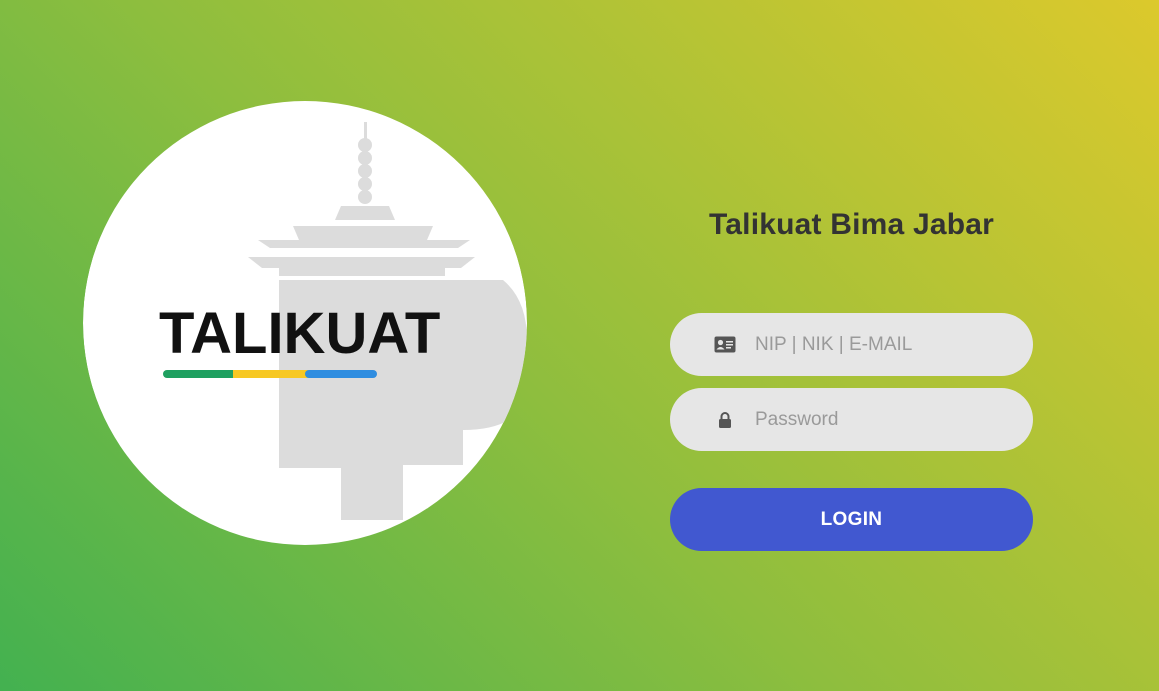 The height and width of the screenshot is (691, 1159). What do you see at coordinates (851, 519) in the screenshot?
I see `login-button: LOGIN` at bounding box center [851, 519].